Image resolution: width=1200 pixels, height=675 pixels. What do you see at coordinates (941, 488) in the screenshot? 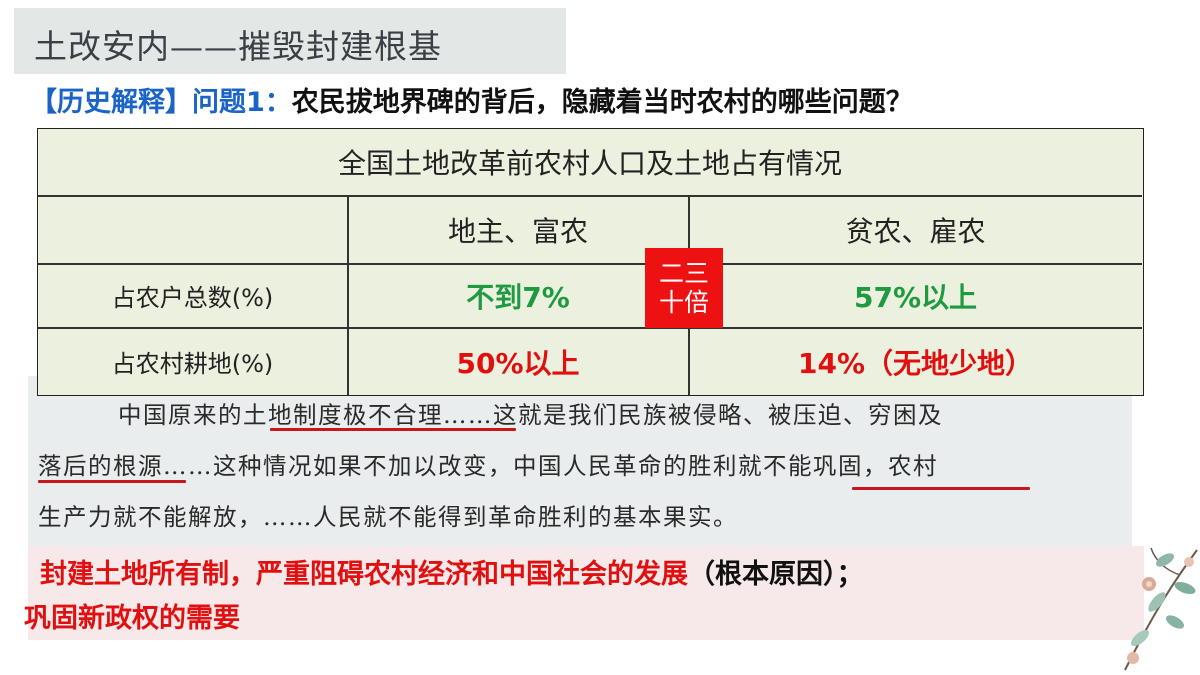
I see `underline-cannot-consolidate` at bounding box center [941, 488].